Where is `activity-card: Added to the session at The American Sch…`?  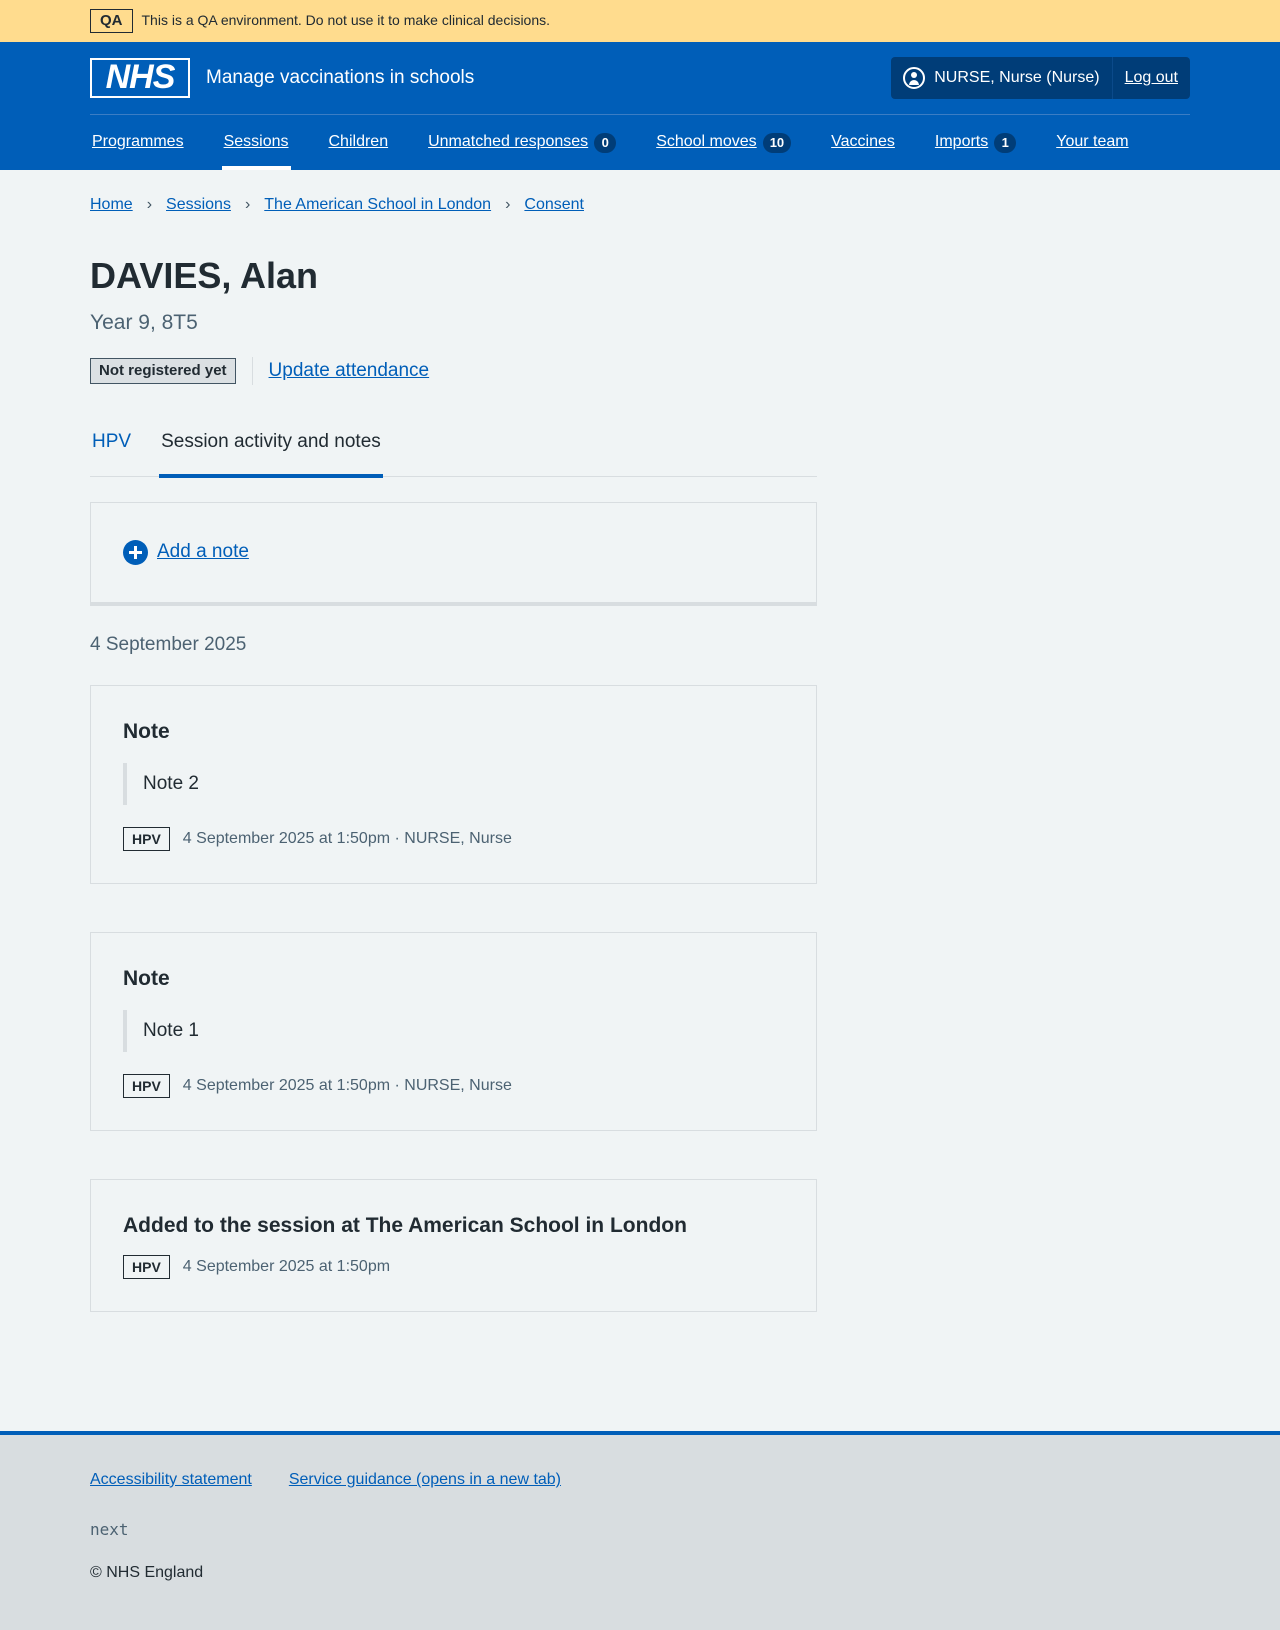
activity-card: Added to the session at The American Sch… is located at coordinates (453, 1246).